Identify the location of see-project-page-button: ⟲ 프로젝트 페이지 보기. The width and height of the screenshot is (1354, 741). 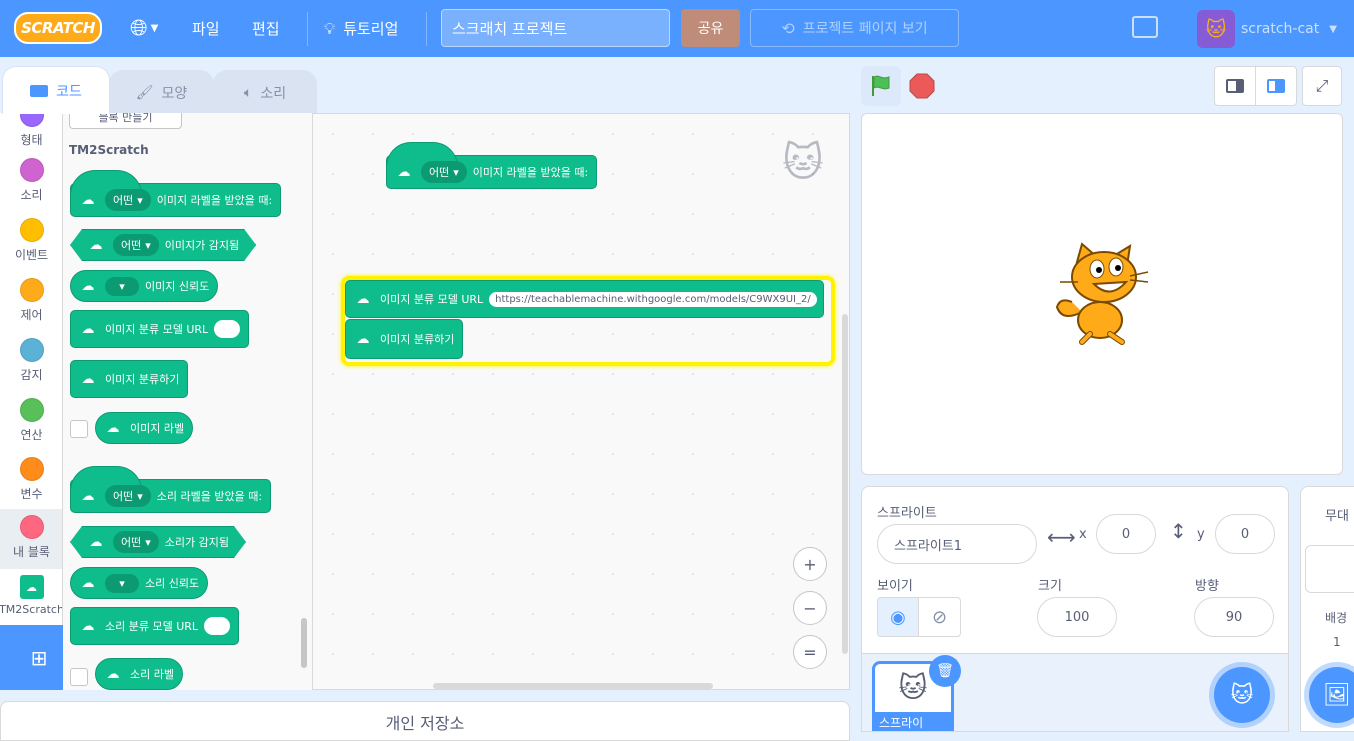
(854, 28).